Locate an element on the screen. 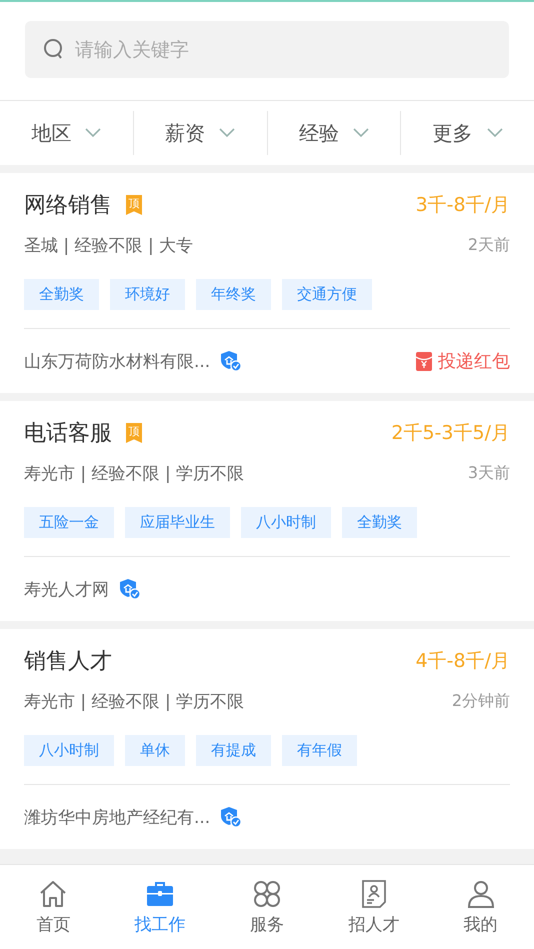  search-icon is located at coordinates (54, 49).